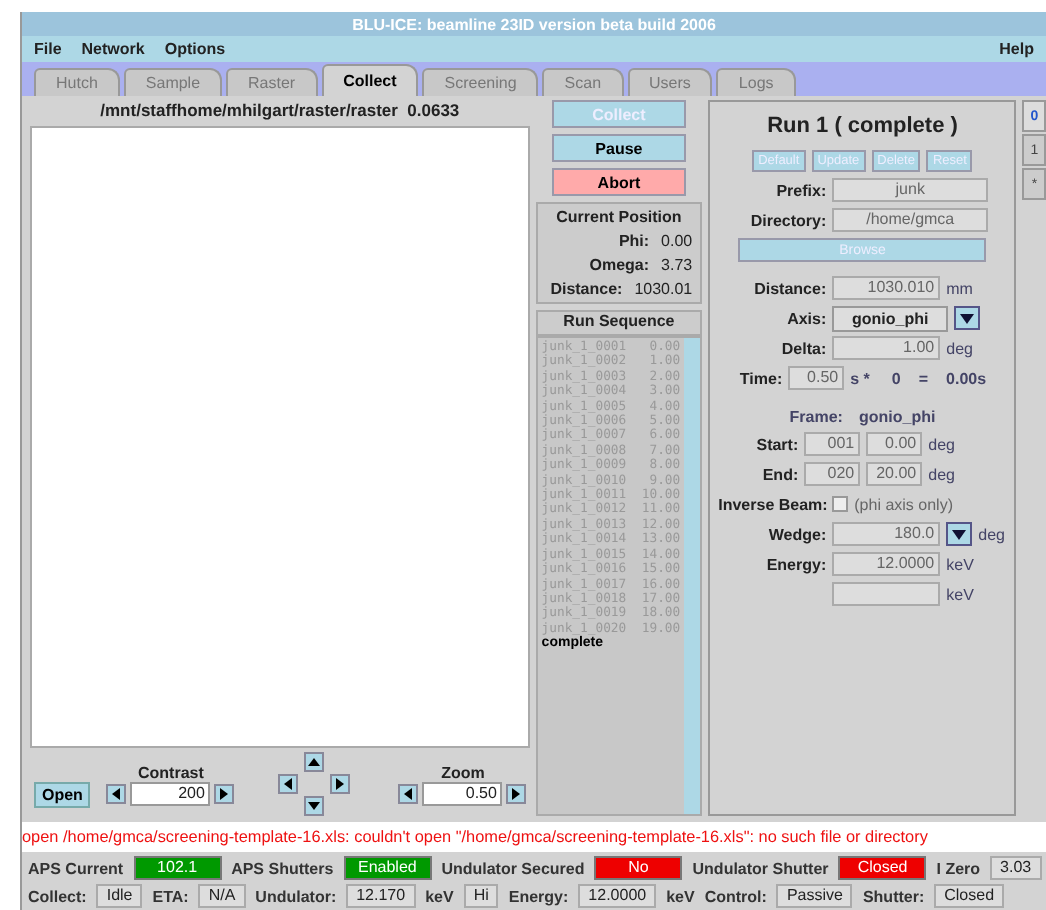 Image resolution: width=1046 pixels, height=910 pixels. I want to click on field-label: Inverse Beam:, so click(772, 504).